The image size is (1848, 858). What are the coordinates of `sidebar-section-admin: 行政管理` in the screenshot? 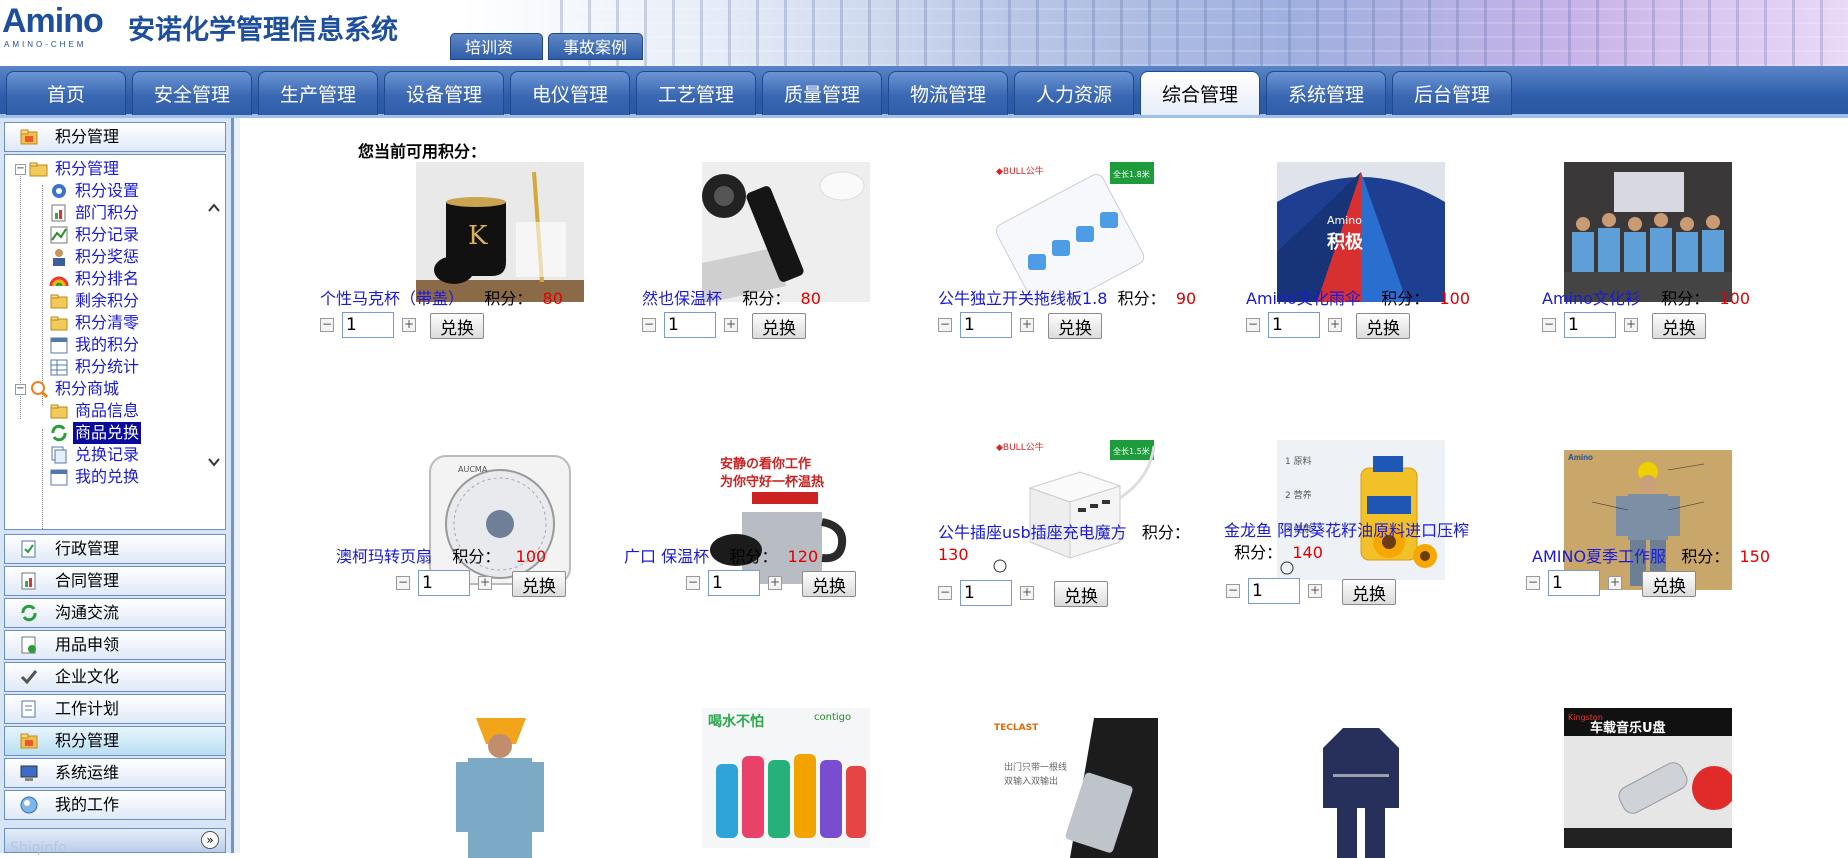 It's located at (115, 549).